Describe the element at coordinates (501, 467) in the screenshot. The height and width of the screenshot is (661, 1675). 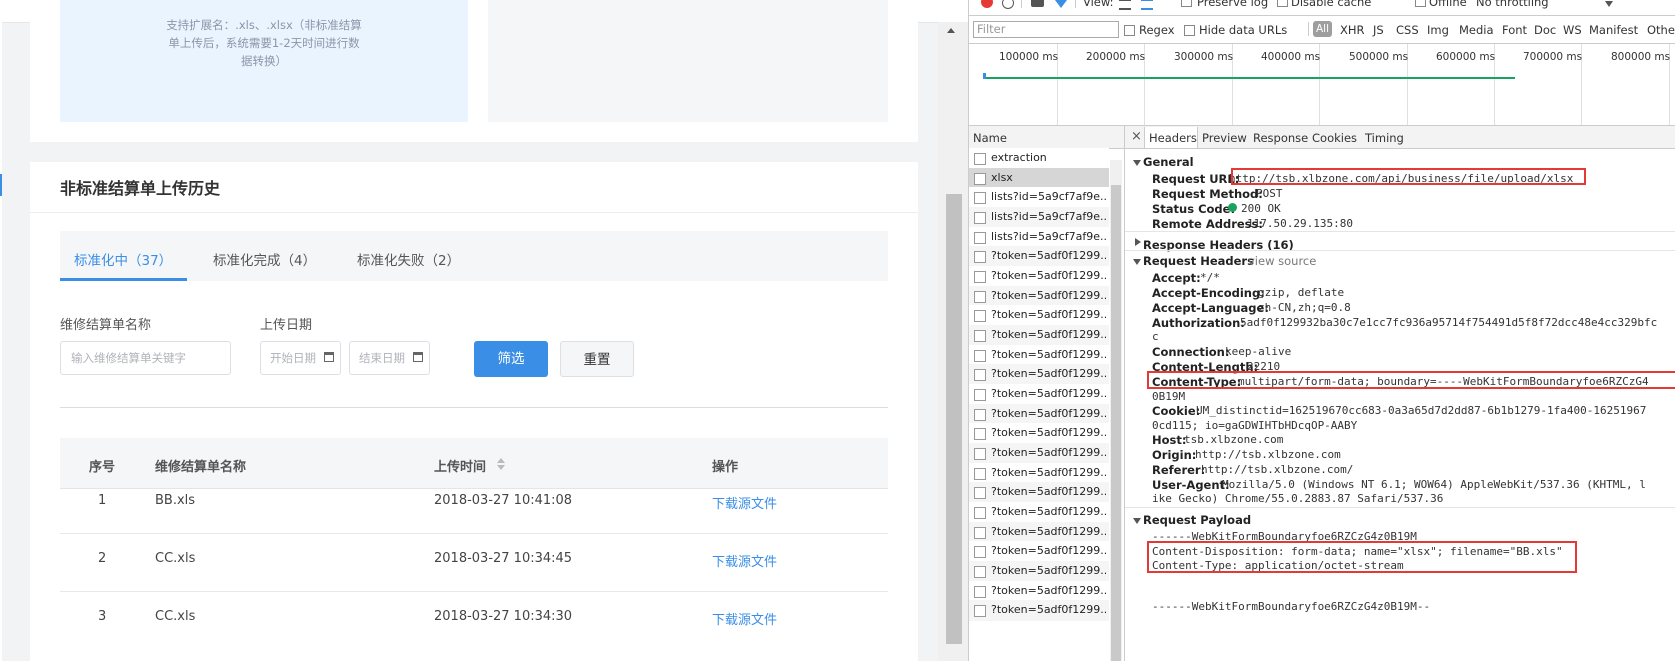
I see `sort-descending-icon` at that location.